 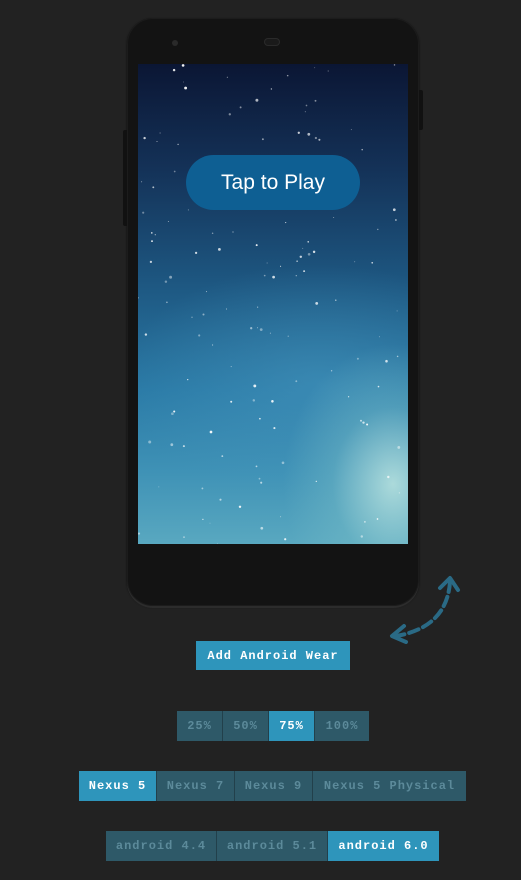 What do you see at coordinates (389, 786) in the screenshot?
I see `device-option-nexus-5-physical: Nexus 5 Physical` at bounding box center [389, 786].